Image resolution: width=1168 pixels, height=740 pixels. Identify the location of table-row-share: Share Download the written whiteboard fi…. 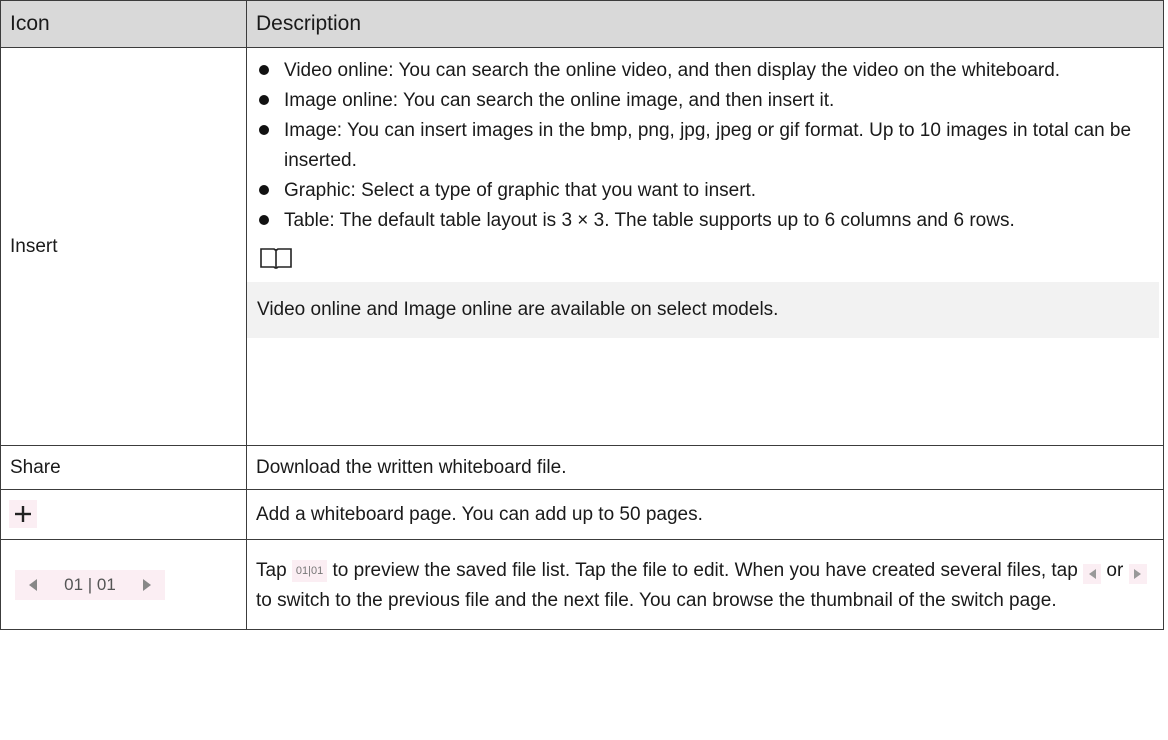
(582, 467).